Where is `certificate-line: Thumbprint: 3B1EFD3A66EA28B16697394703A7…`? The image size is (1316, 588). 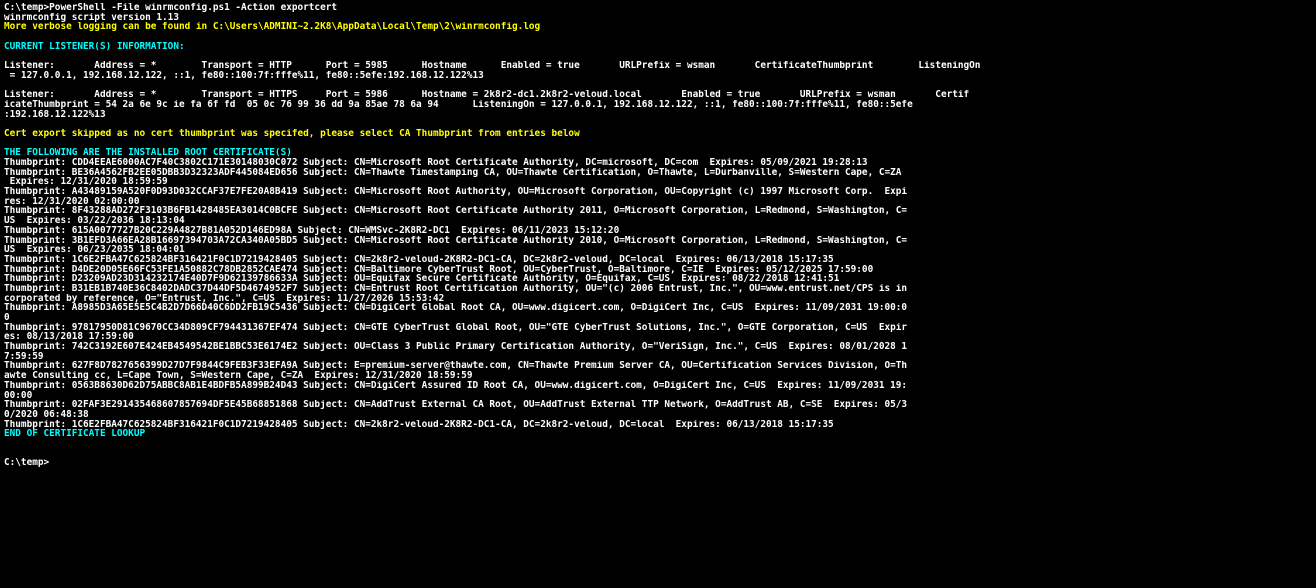 certificate-line: Thumbprint: 3B1EFD3A66EA28B16697394703A7… is located at coordinates (456, 240).